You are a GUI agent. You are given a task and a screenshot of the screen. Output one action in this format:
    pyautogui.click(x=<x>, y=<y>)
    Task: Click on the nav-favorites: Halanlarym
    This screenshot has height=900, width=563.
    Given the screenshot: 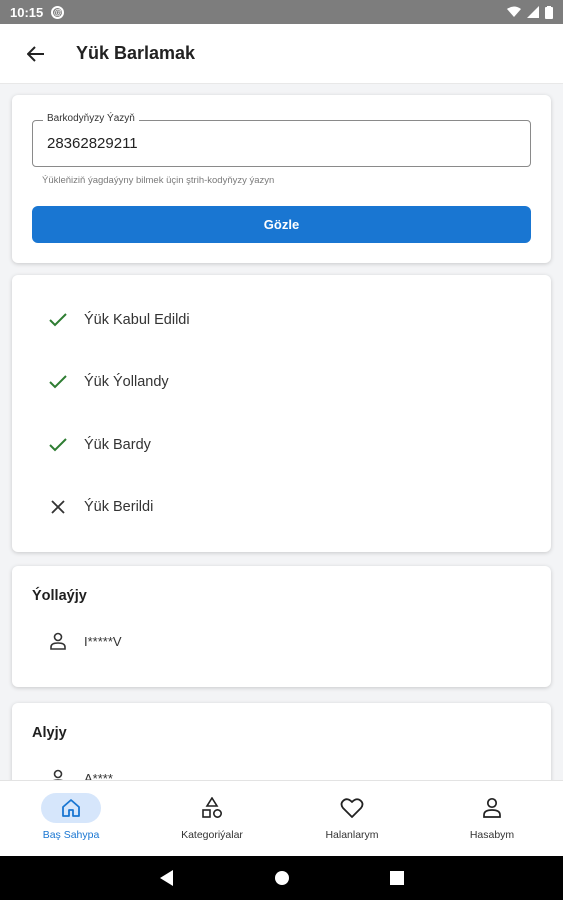 What is the action you would take?
    pyautogui.click(x=352, y=817)
    